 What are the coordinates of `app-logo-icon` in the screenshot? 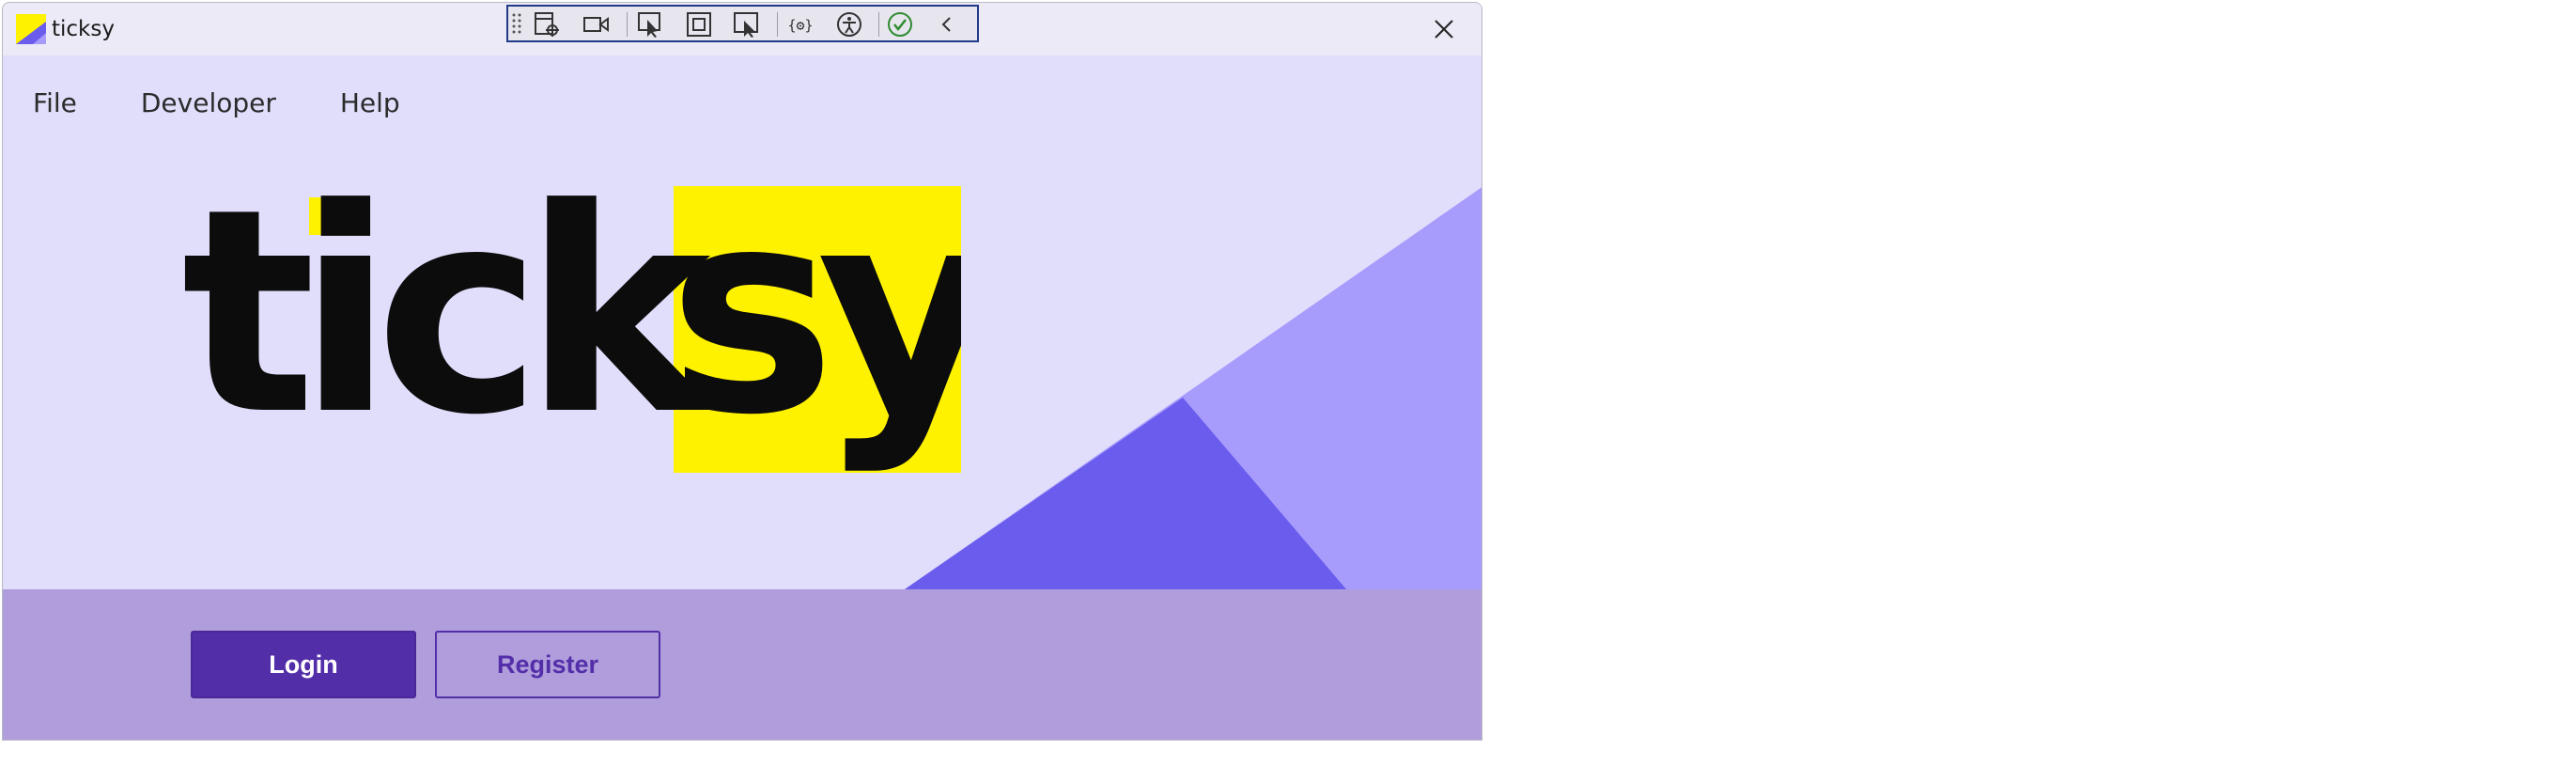 It's located at (31, 29).